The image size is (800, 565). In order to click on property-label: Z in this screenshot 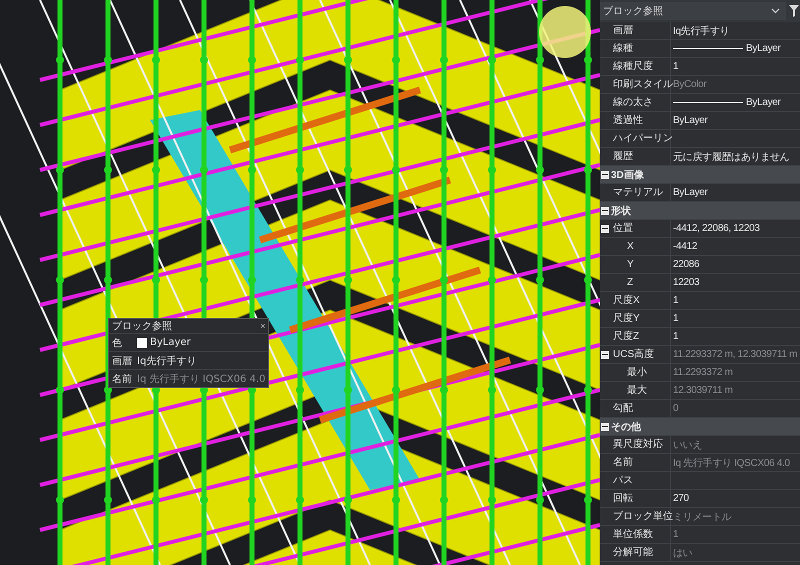, I will do `click(640, 283)`.